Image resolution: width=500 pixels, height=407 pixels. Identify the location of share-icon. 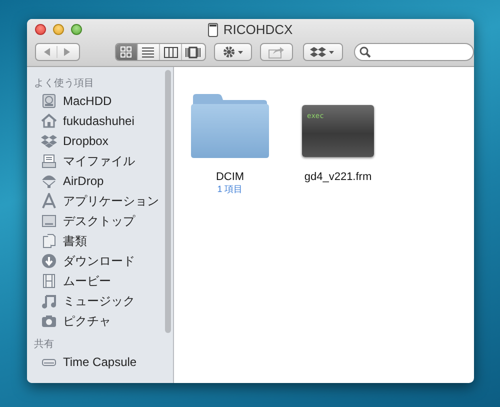
(276, 52).